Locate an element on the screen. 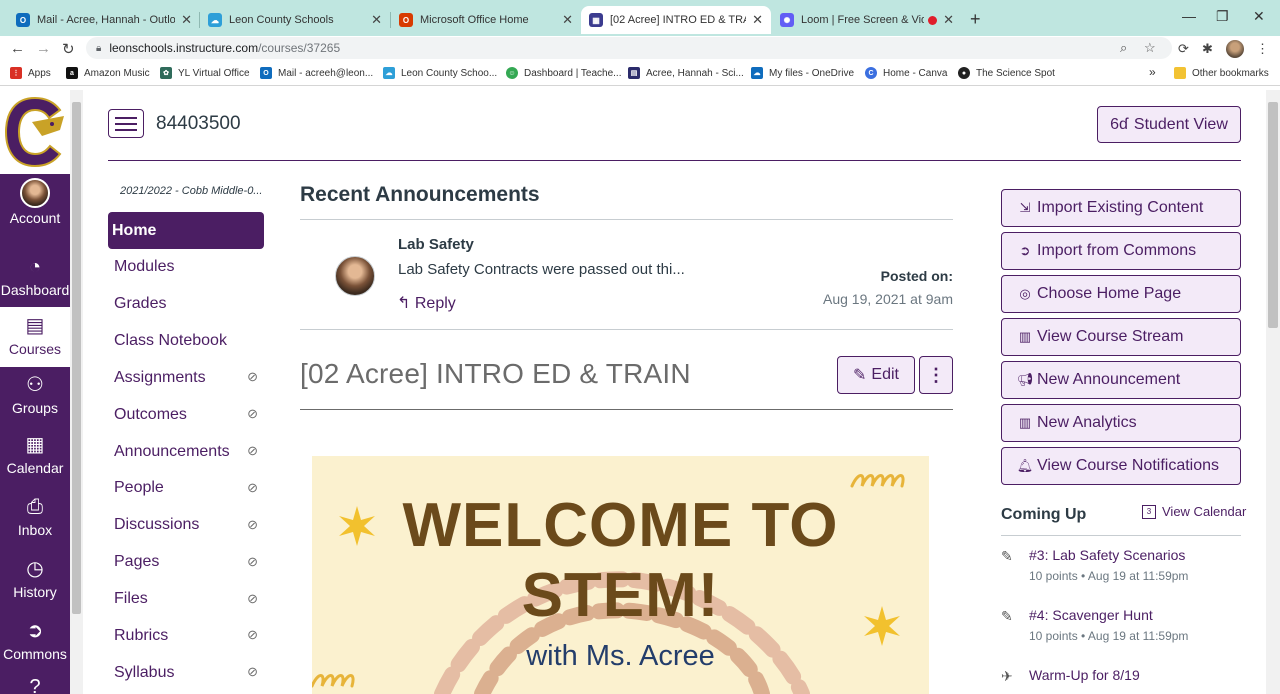 This screenshot has height=694, width=1280. bookmark-apps: ⋮ Apps is located at coordinates (30, 73).